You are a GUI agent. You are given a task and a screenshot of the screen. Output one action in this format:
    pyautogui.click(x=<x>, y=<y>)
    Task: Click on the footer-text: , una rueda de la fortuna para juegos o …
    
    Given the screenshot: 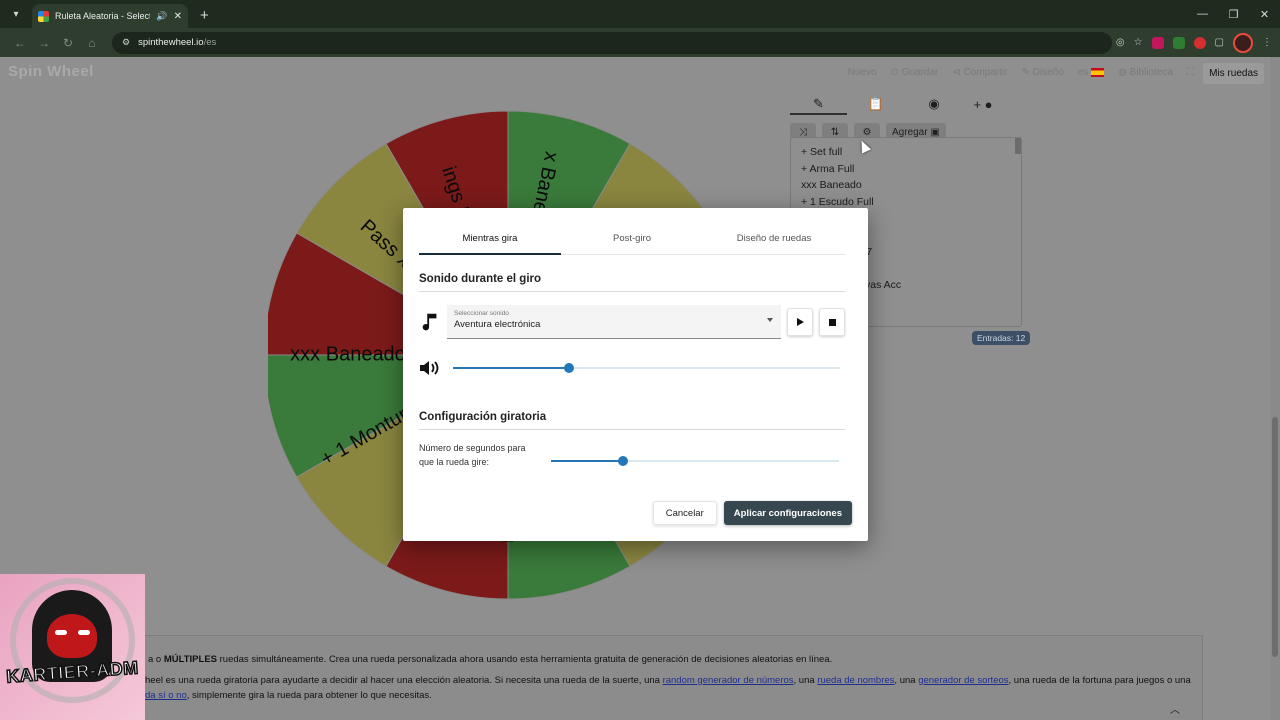 What is the action you would take?
    pyautogui.click(x=1099, y=680)
    